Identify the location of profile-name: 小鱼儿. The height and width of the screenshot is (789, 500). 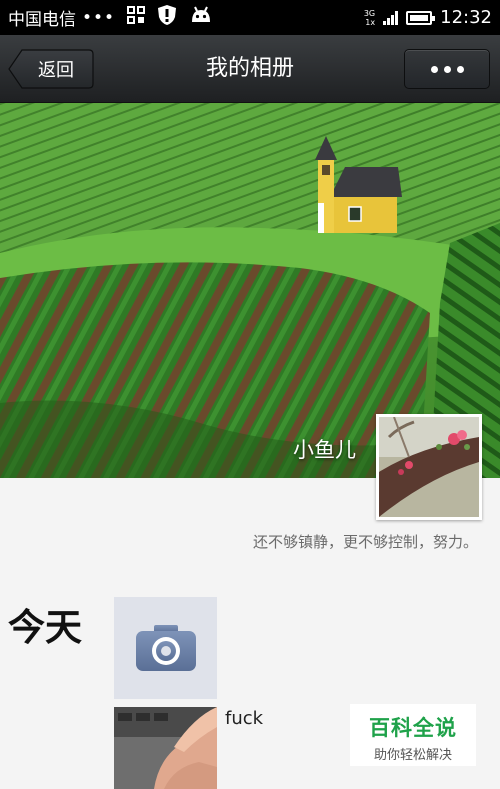
(324, 450).